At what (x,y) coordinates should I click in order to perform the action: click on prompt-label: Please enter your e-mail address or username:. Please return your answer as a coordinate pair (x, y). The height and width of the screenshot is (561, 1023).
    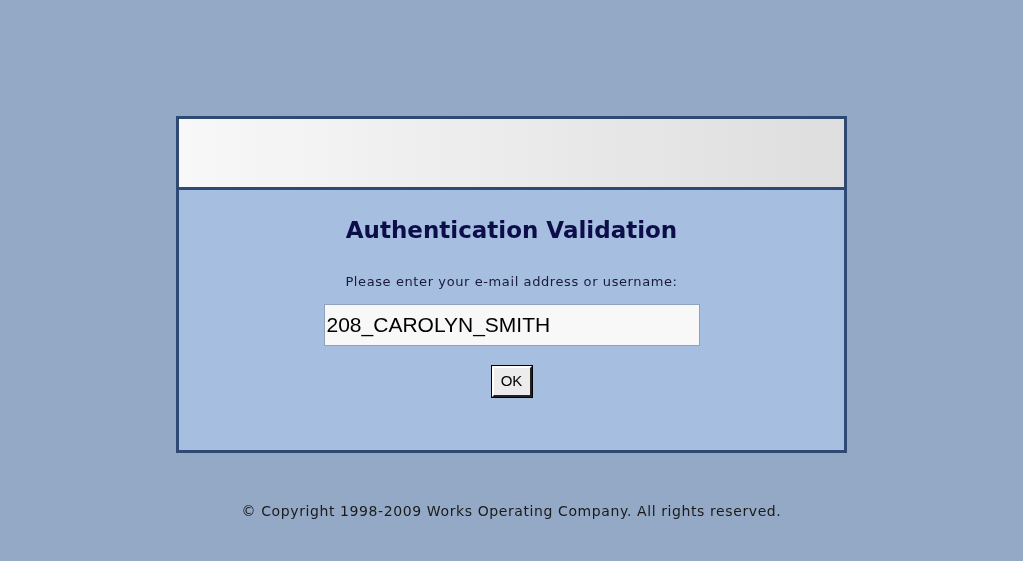
    Looking at the image, I should click on (511, 282).